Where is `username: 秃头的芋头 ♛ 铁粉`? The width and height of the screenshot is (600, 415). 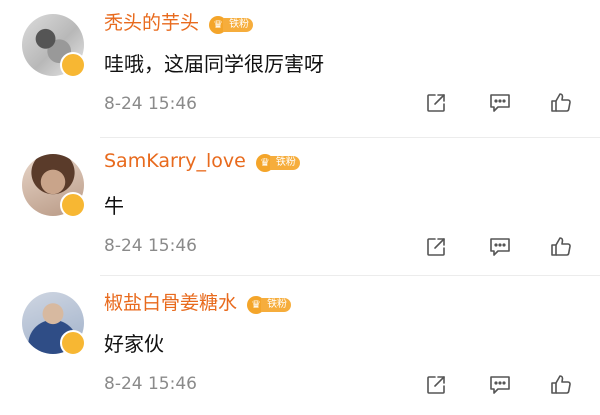
username: 秃头的芋头 ♛ 铁粉 is located at coordinates (179, 21).